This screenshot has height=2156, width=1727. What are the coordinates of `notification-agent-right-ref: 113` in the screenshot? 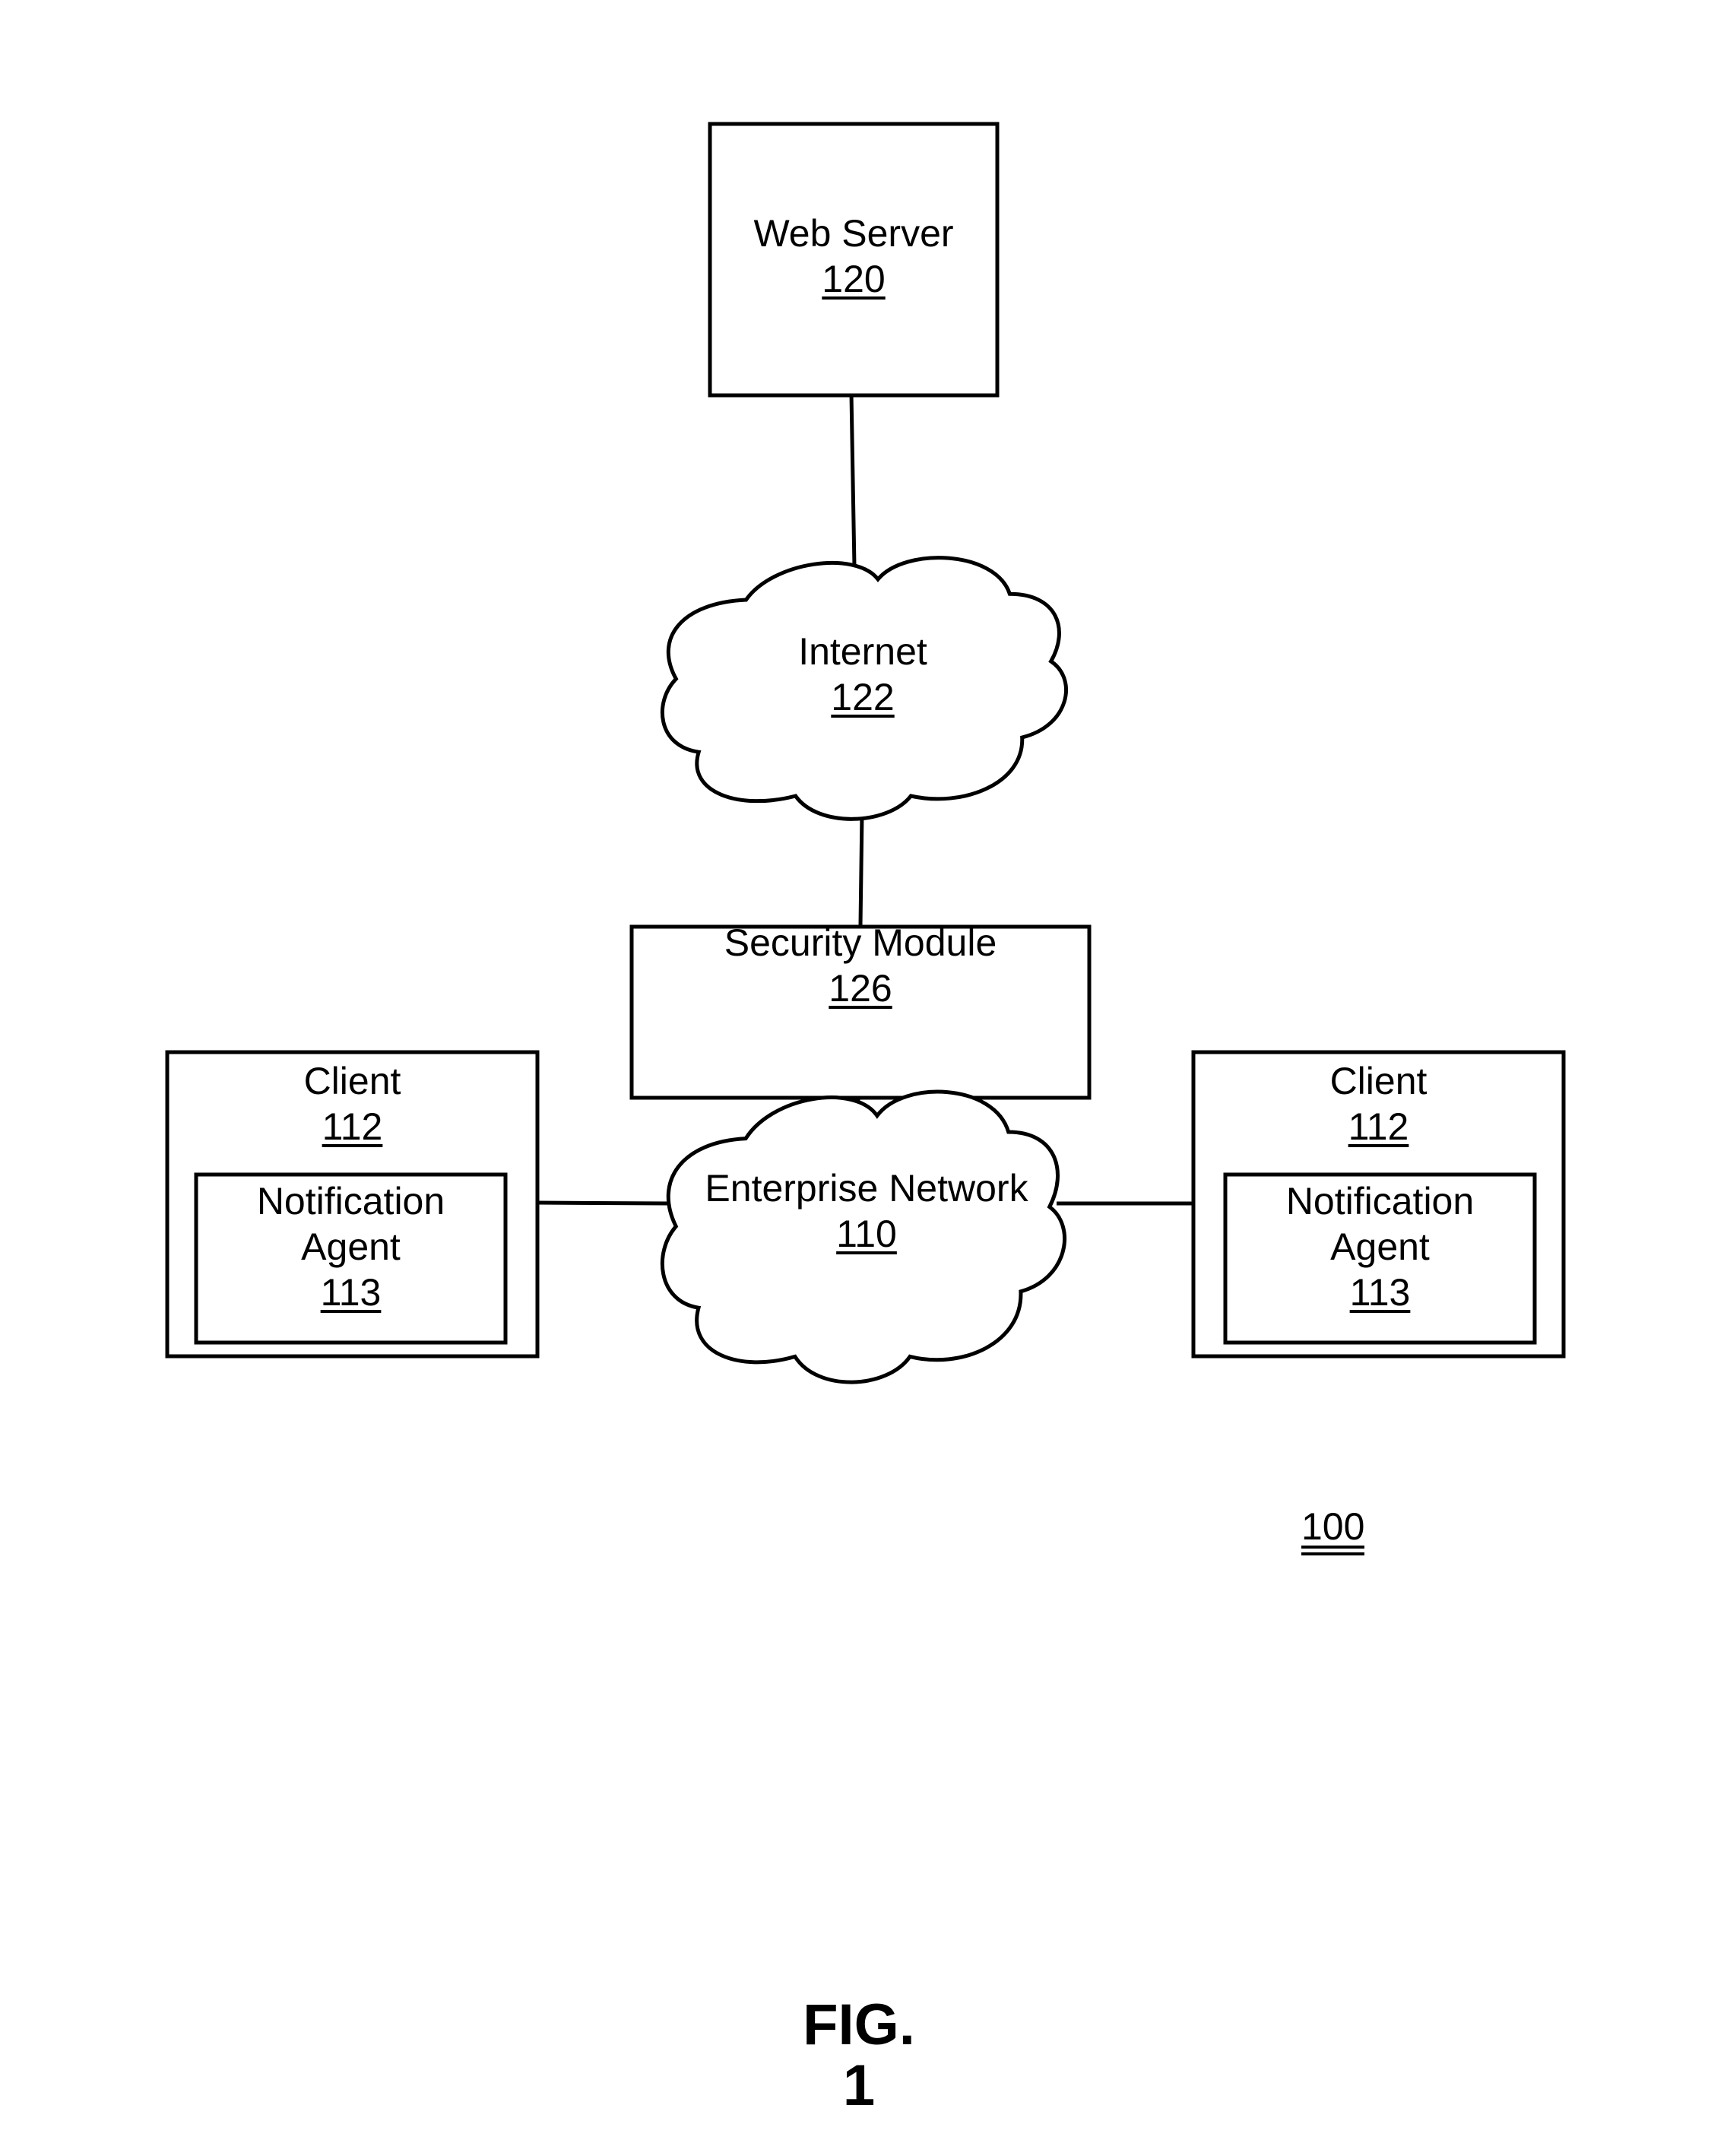 It's located at (1380, 1292).